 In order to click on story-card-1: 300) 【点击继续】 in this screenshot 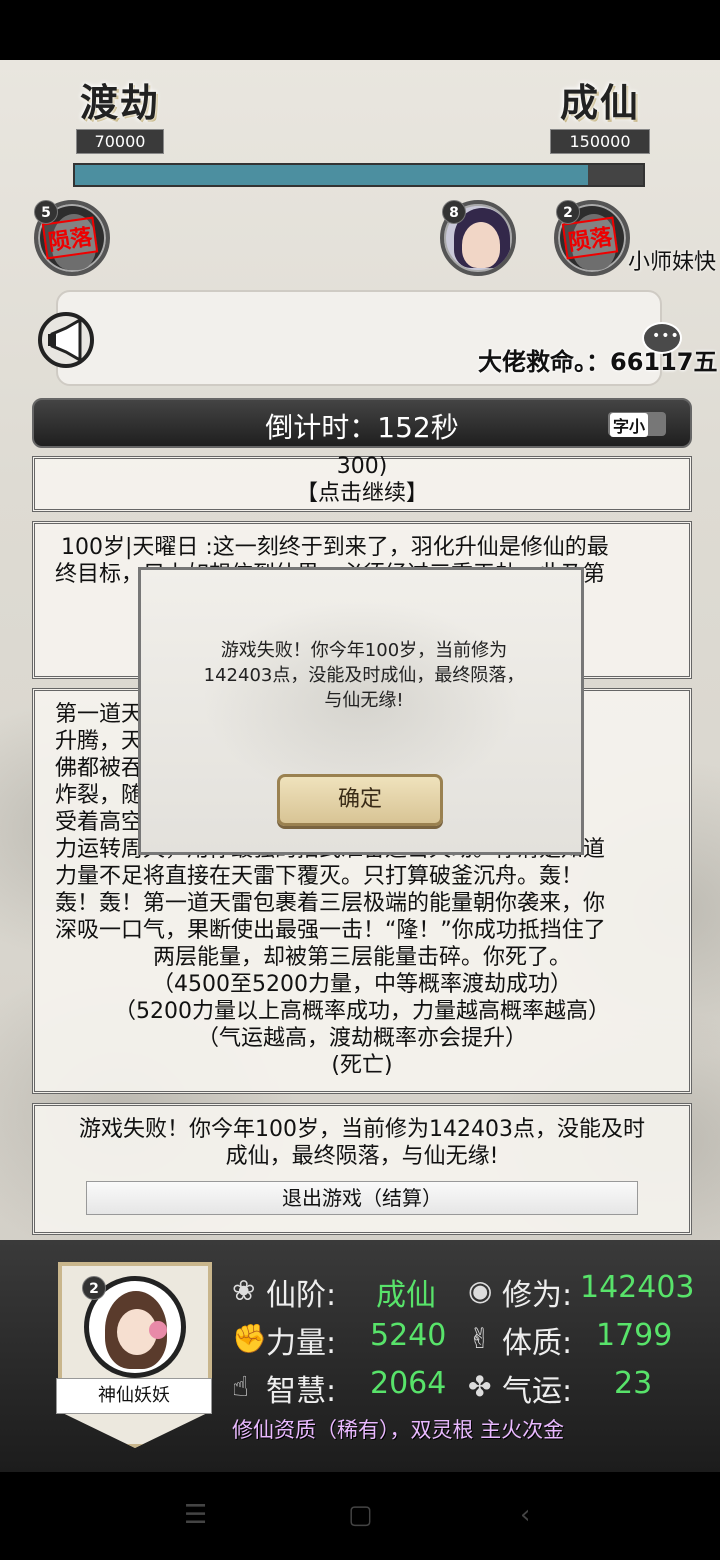, I will do `click(362, 483)`.